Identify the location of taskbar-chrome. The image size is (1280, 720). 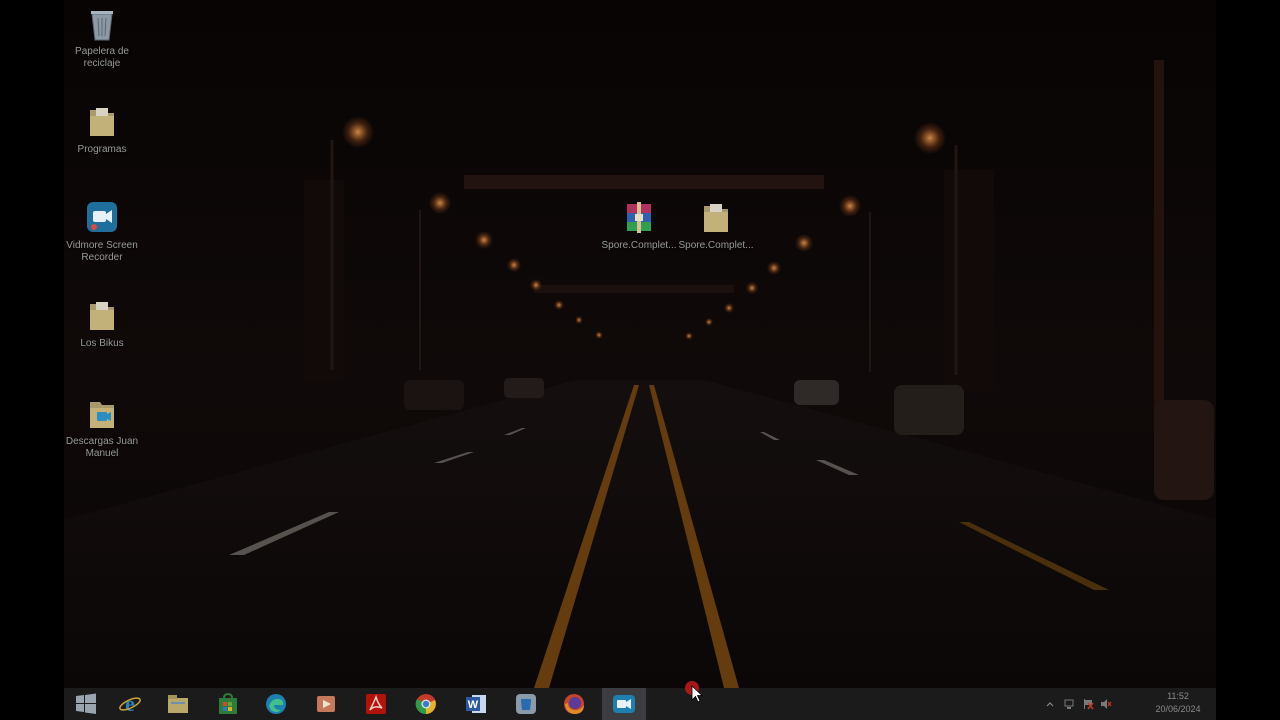
(426, 704).